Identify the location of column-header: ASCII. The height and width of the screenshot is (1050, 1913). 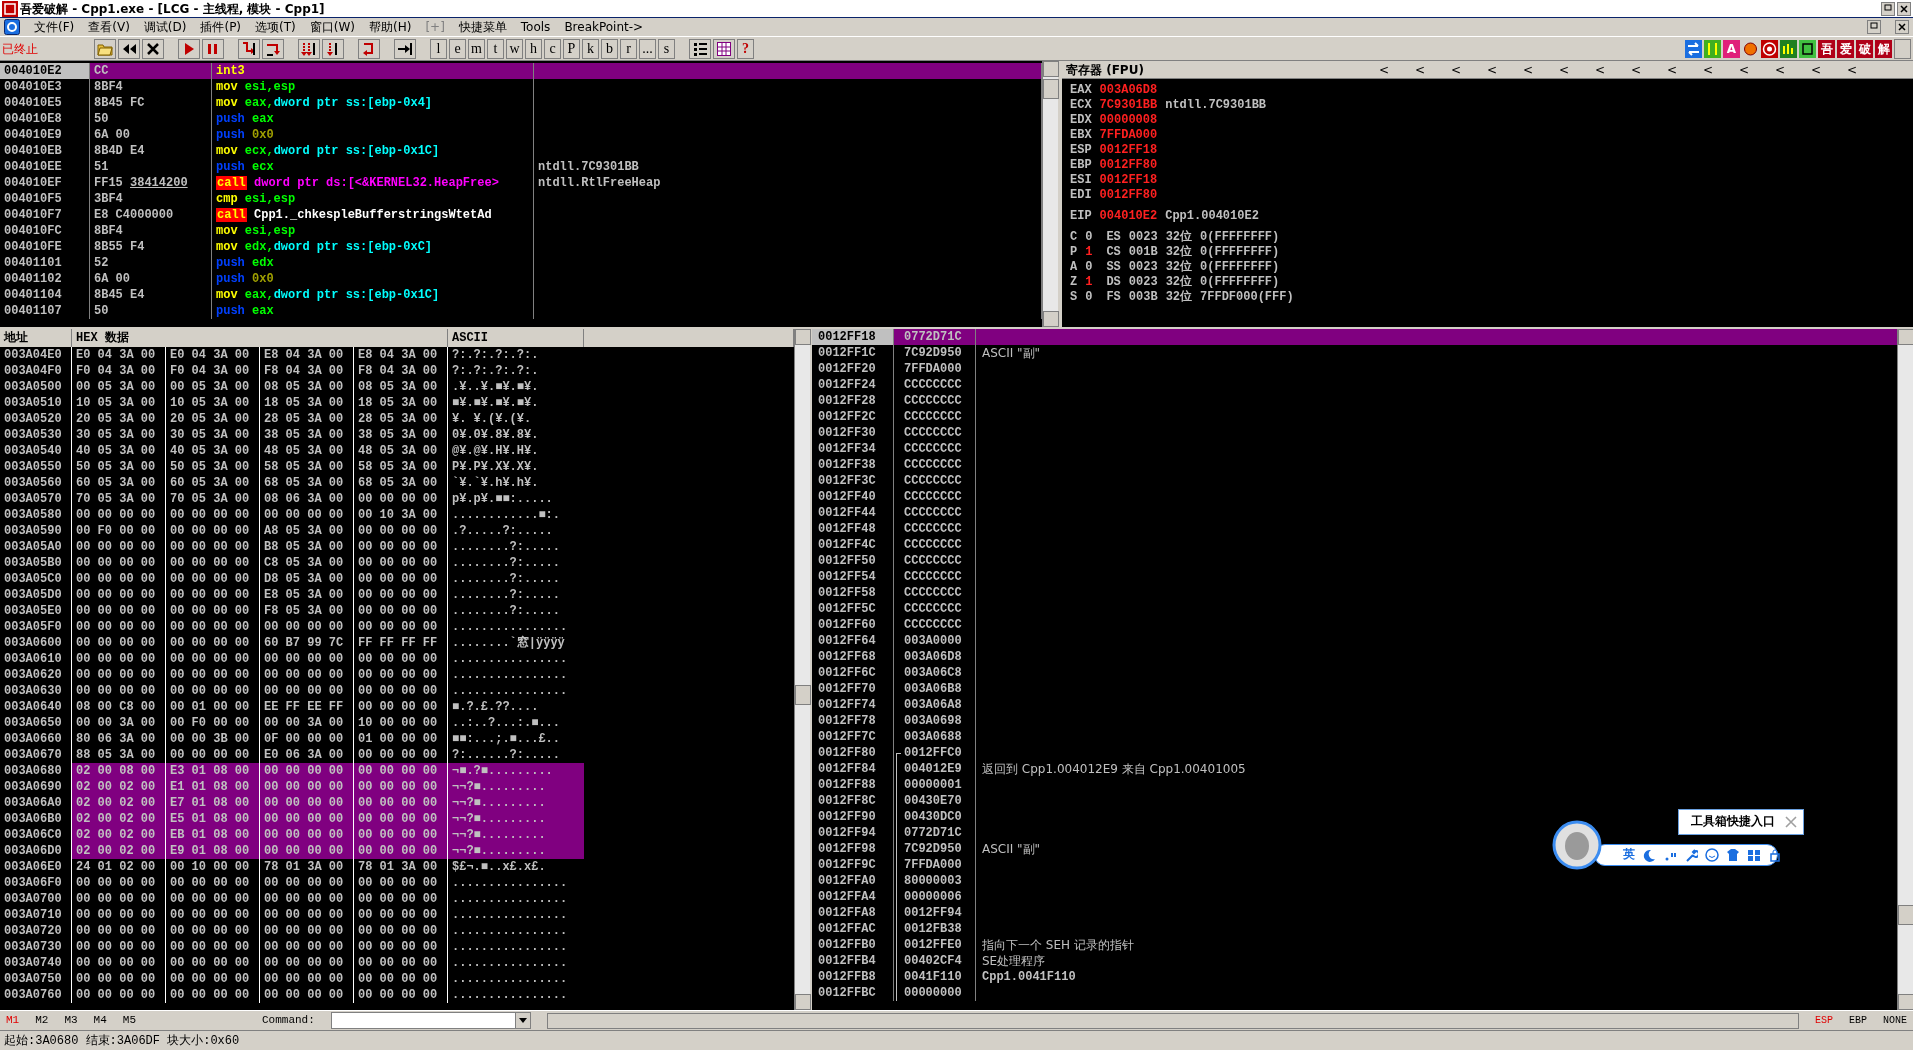
(516, 338).